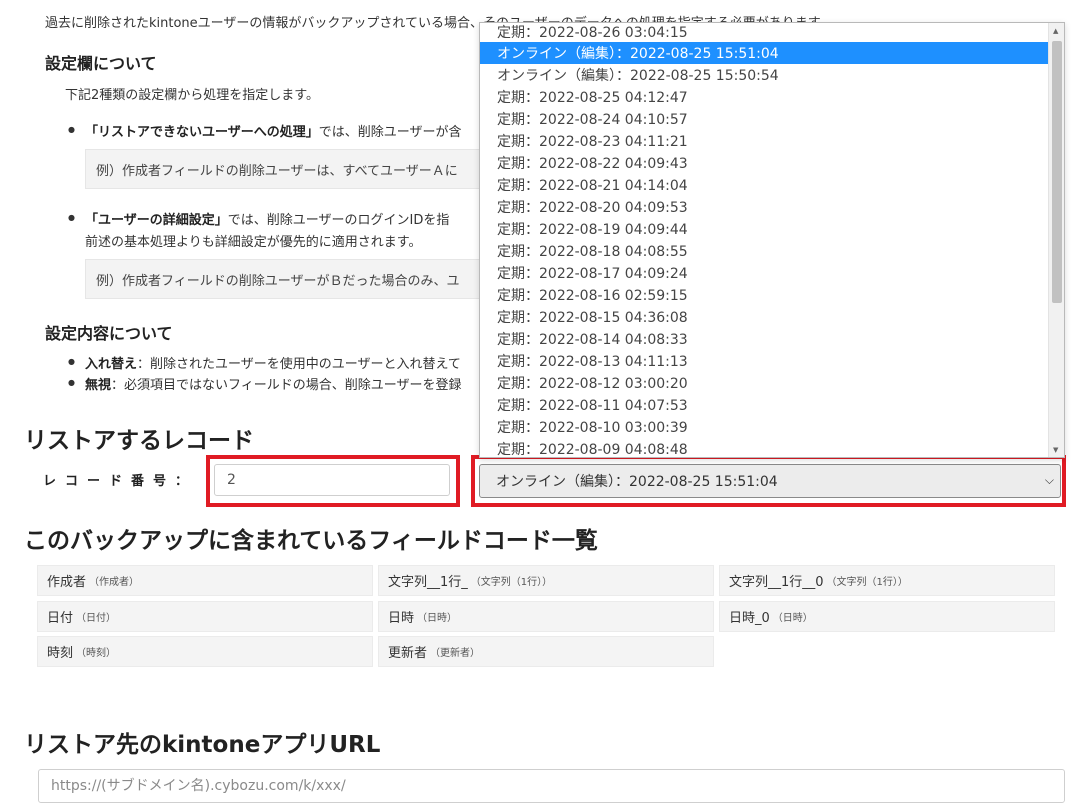 Image resolution: width=1090 pixels, height=804 pixels. I want to click on dropdown-option: 定期：2022-08-10 03:00:39, so click(764, 427).